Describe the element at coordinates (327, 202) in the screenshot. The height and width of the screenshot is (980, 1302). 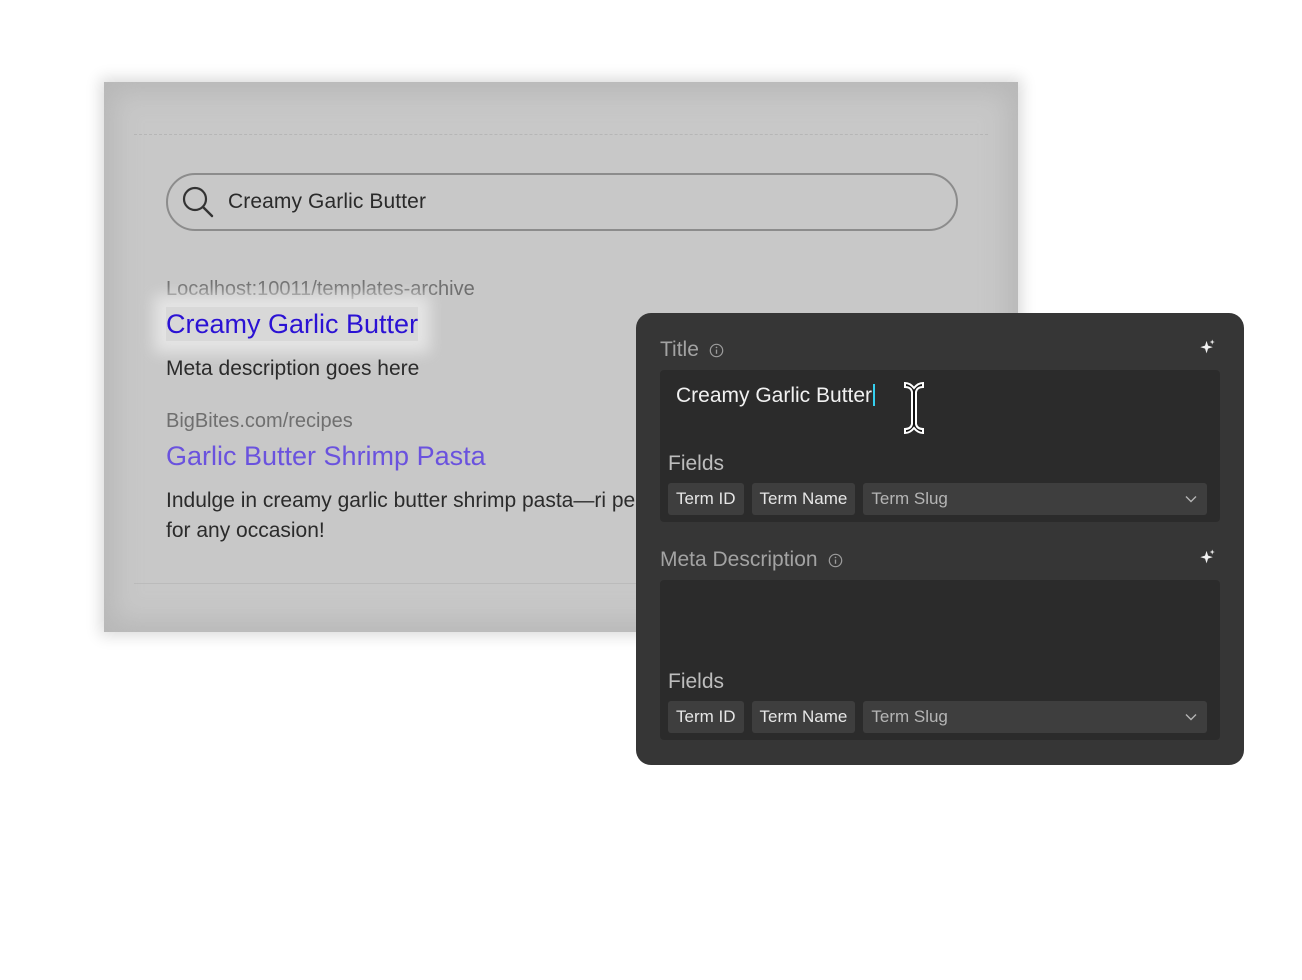
I see `search-input: Creamy Garlic Butter` at that location.